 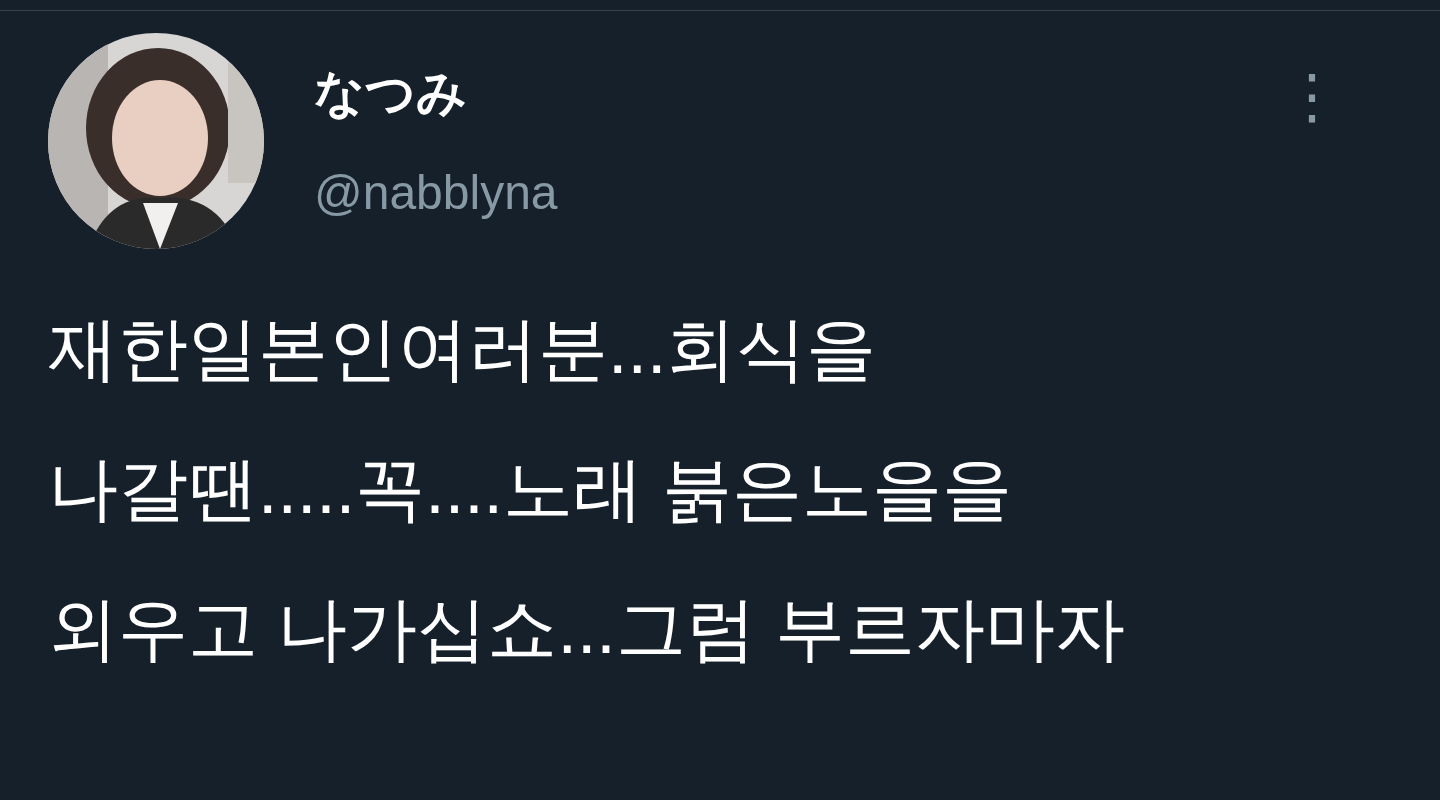 What do you see at coordinates (436, 193) in the screenshot?
I see `user-handle: @nabblyna` at bounding box center [436, 193].